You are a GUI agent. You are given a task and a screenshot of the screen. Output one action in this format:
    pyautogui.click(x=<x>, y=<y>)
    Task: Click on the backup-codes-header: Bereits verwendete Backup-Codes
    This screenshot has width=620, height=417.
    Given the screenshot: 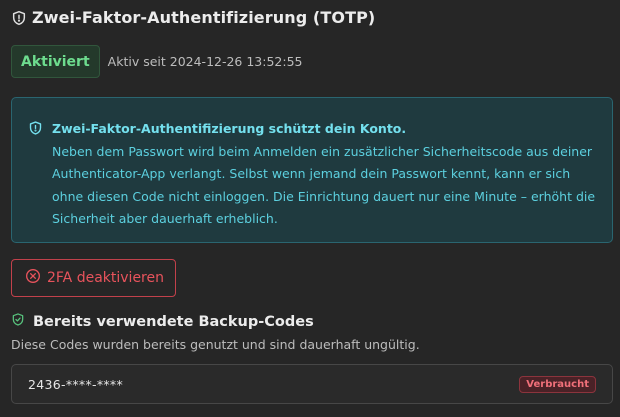 What is the action you would take?
    pyautogui.click(x=162, y=321)
    